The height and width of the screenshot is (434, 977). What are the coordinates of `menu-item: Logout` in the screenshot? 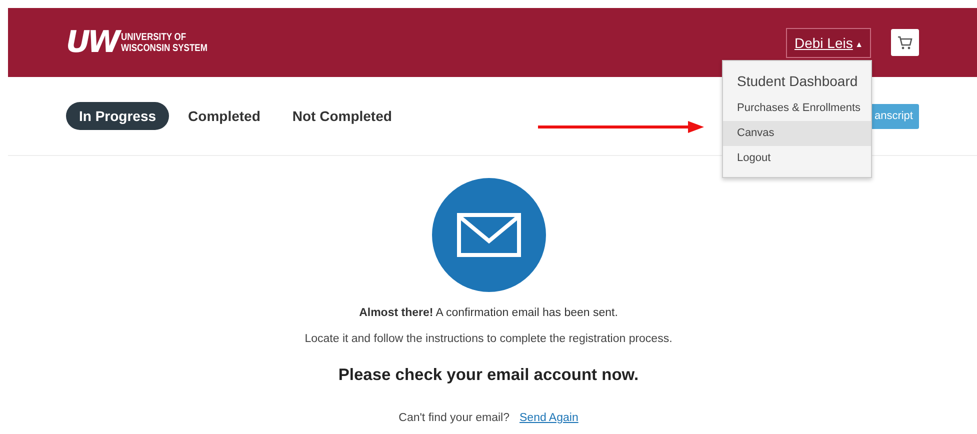 It's located at (797, 158).